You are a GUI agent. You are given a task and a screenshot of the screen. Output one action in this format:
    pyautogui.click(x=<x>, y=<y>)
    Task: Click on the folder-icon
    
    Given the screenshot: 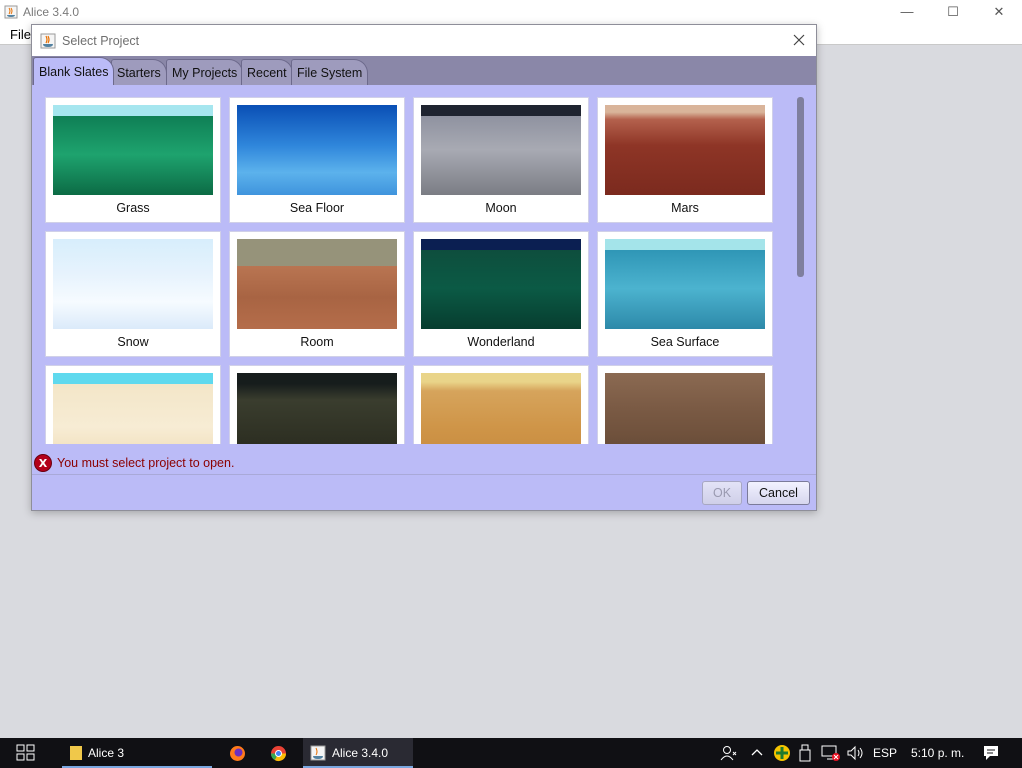 What is the action you would take?
    pyautogui.click(x=76, y=753)
    